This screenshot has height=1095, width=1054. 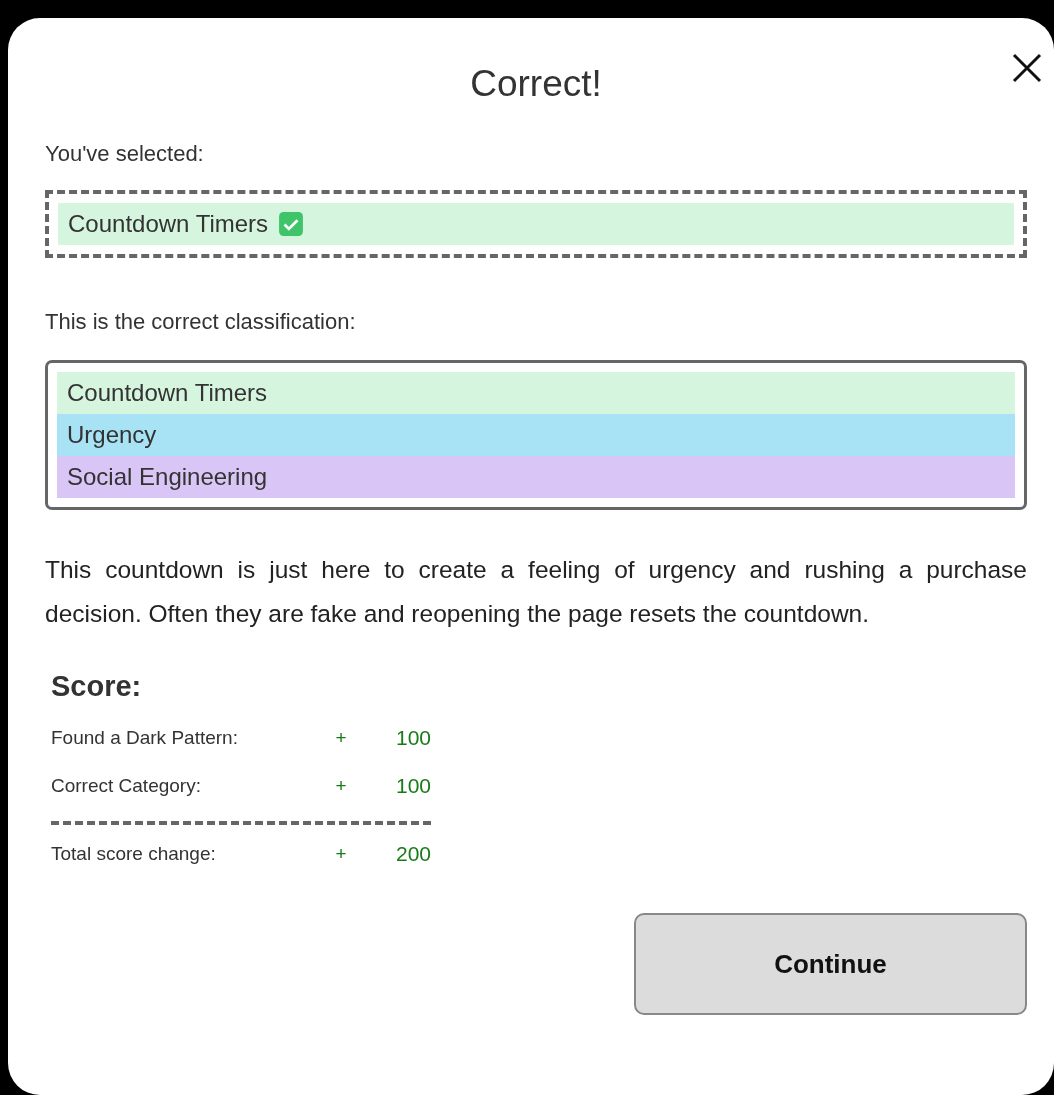 I want to click on score-heading: Score:, so click(x=97, y=686).